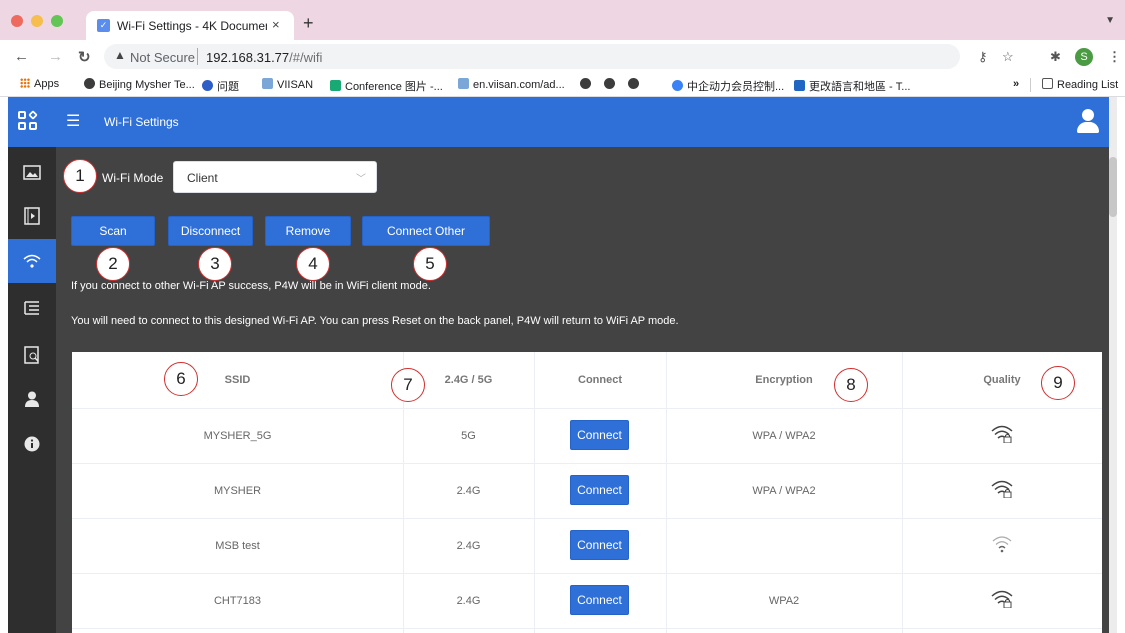 The width and height of the screenshot is (1125, 633). I want to click on tab-search-chevron-icon: ▼, so click(1110, 20).